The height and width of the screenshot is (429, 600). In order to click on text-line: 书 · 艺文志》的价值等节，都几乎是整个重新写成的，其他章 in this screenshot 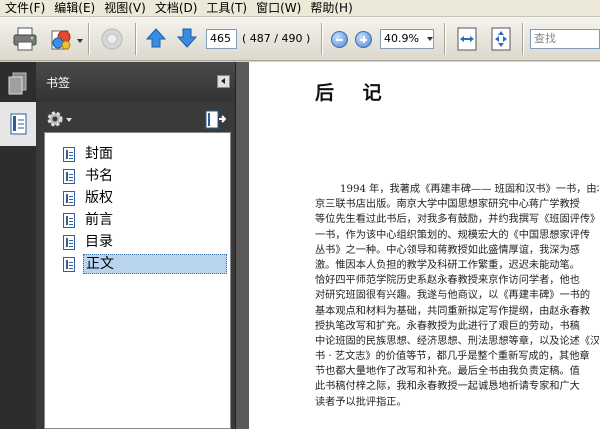, I will do `click(452, 357)`.